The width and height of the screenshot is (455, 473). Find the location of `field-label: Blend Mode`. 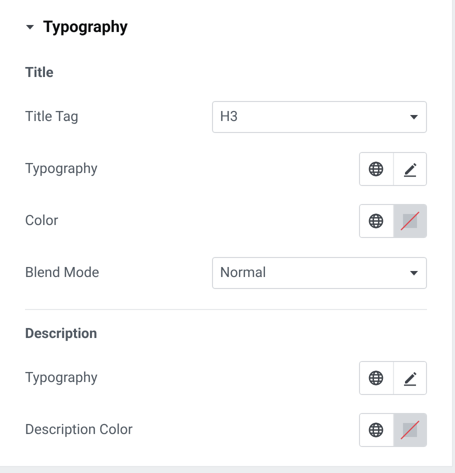

field-label: Blend Mode is located at coordinates (62, 273).